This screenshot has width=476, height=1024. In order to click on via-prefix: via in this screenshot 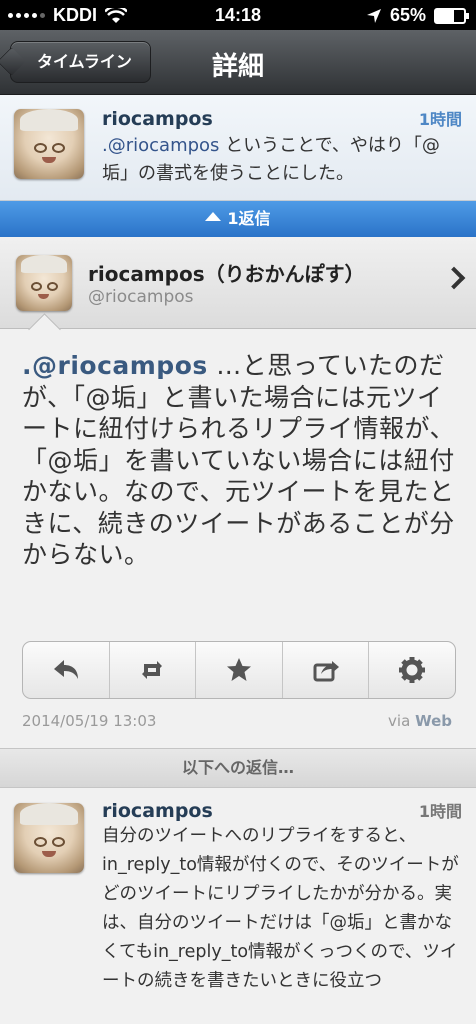, I will do `click(399, 721)`.